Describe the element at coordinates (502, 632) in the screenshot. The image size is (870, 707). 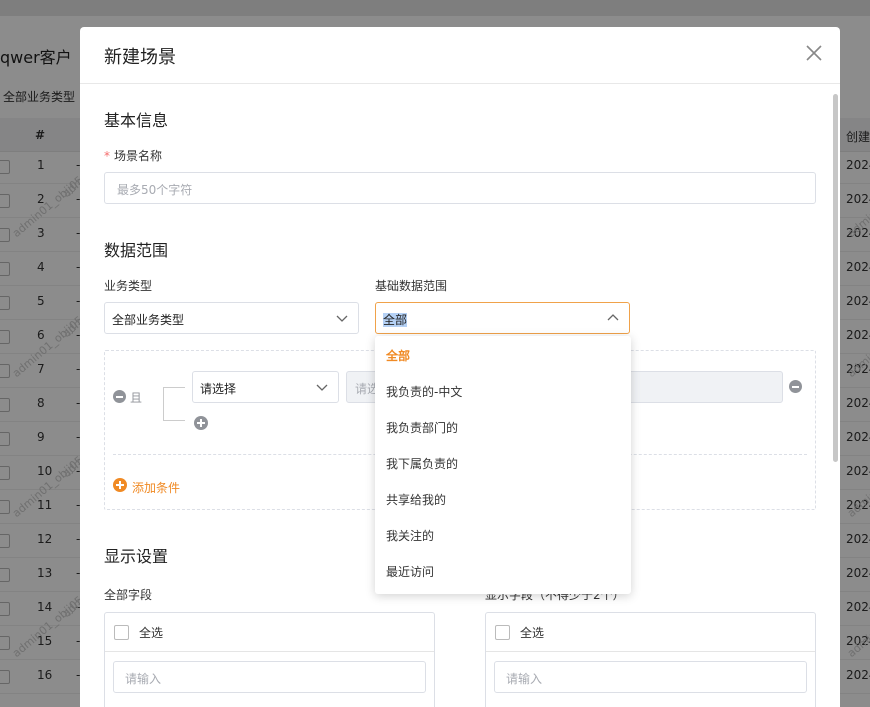
I see `shown-fields-select-all-checkbox` at that location.